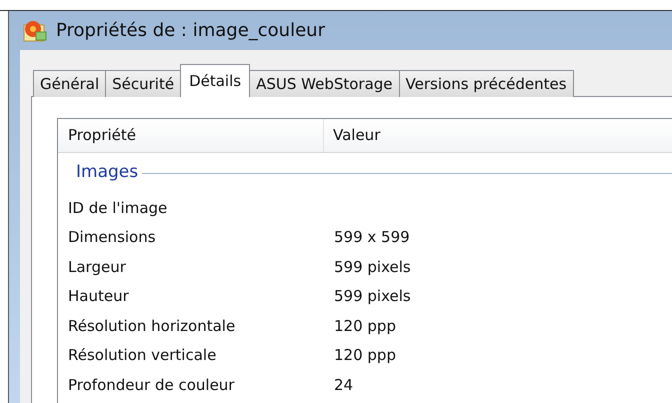 The image size is (672, 403). Describe the element at coordinates (112, 237) in the screenshot. I see `property-name: Dimensions` at that location.